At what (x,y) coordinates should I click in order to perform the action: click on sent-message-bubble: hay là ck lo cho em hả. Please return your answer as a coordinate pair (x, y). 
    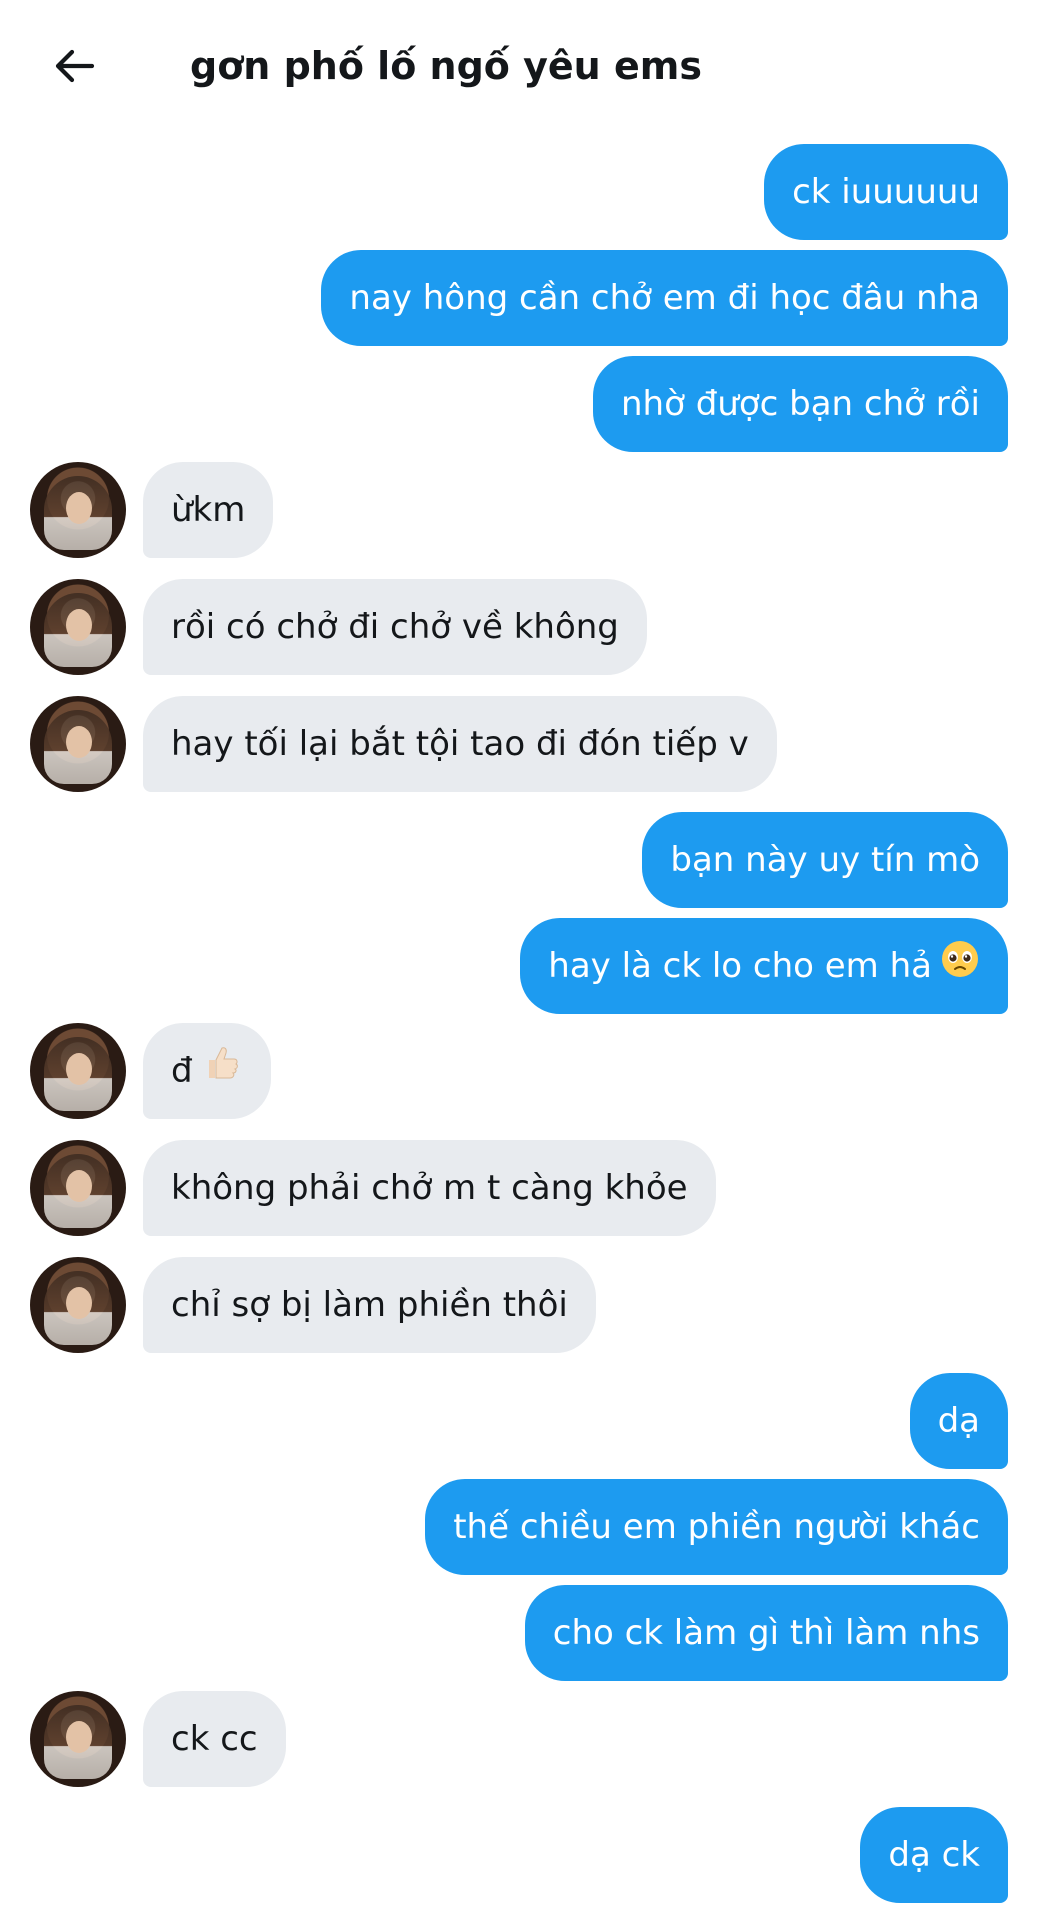
    Looking at the image, I should click on (764, 966).